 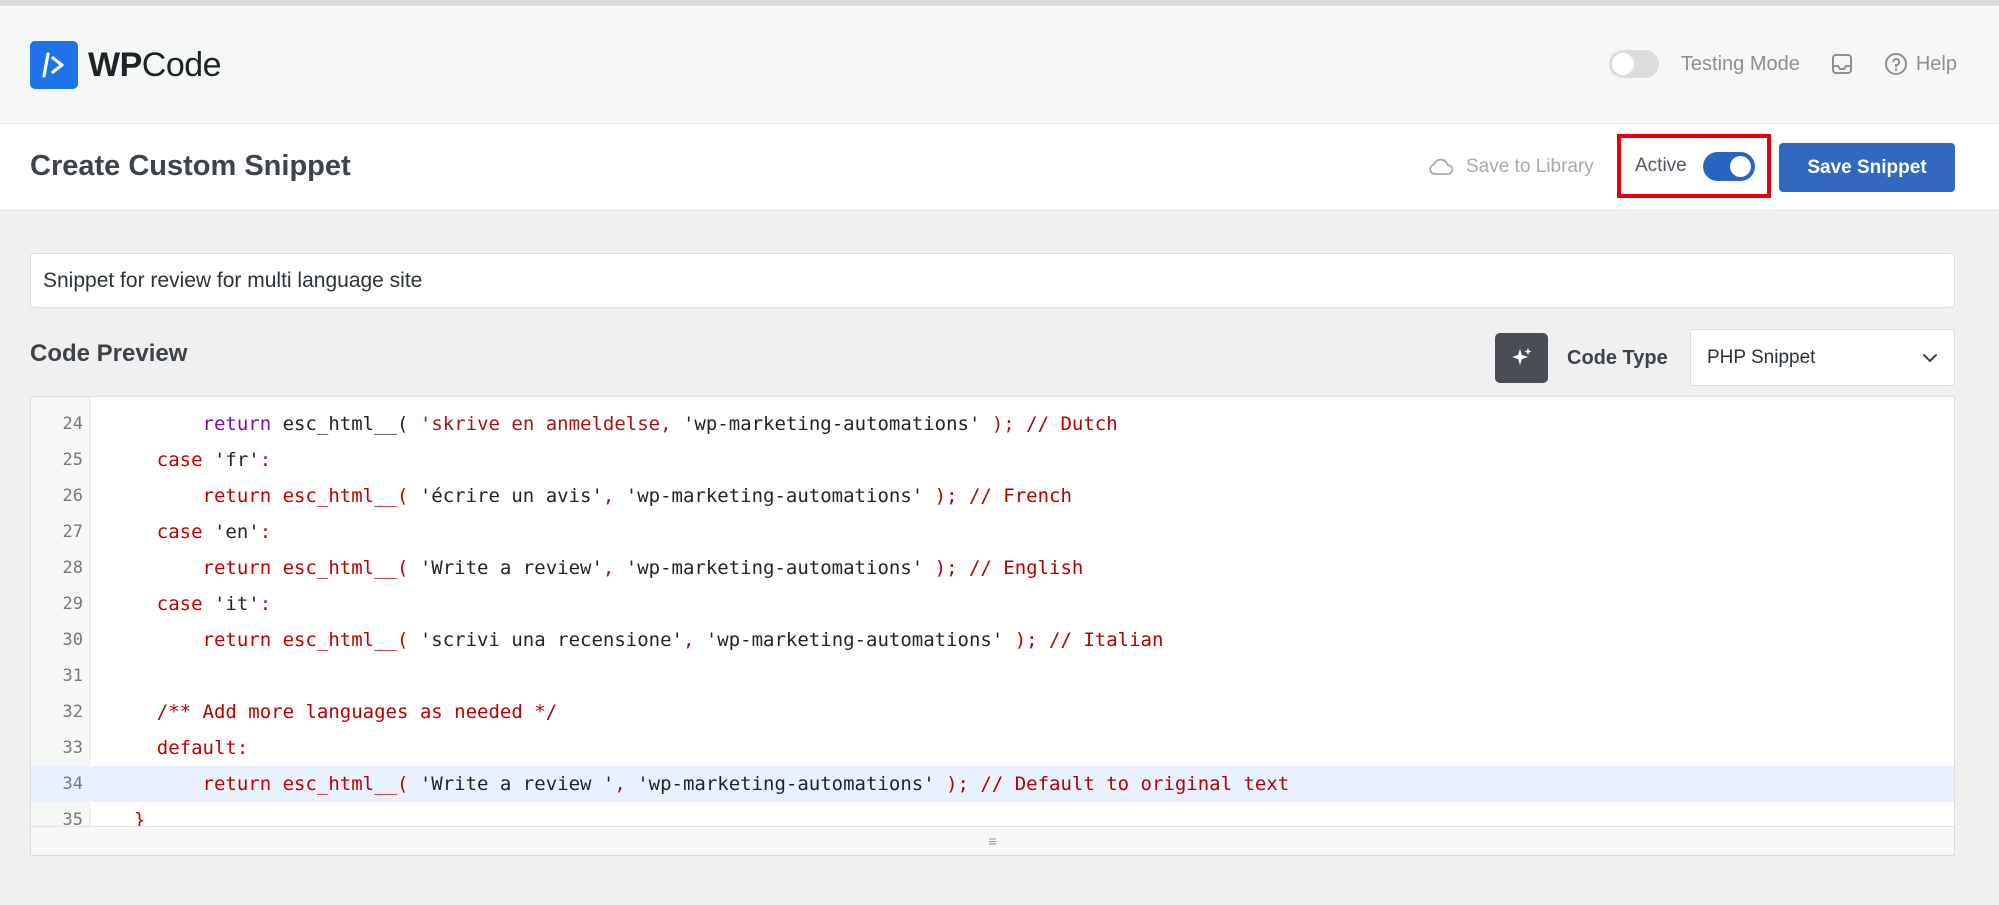 I want to click on active-toggle-highlight: Active, so click(x=1694, y=166).